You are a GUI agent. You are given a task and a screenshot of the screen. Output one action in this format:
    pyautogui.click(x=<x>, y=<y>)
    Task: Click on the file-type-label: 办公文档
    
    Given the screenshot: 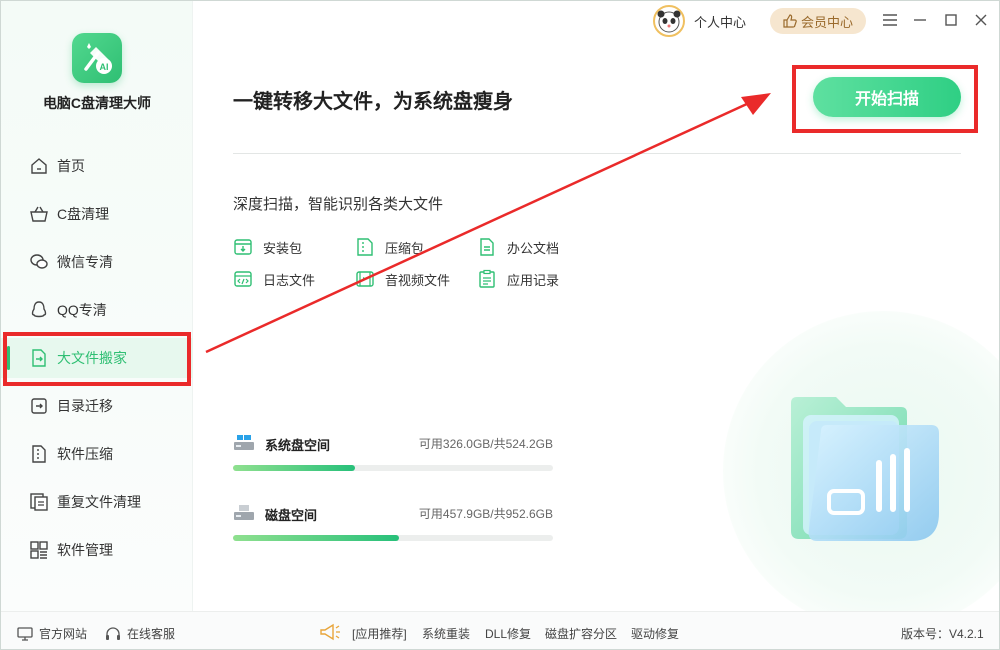 What is the action you would take?
    pyautogui.click(x=533, y=248)
    